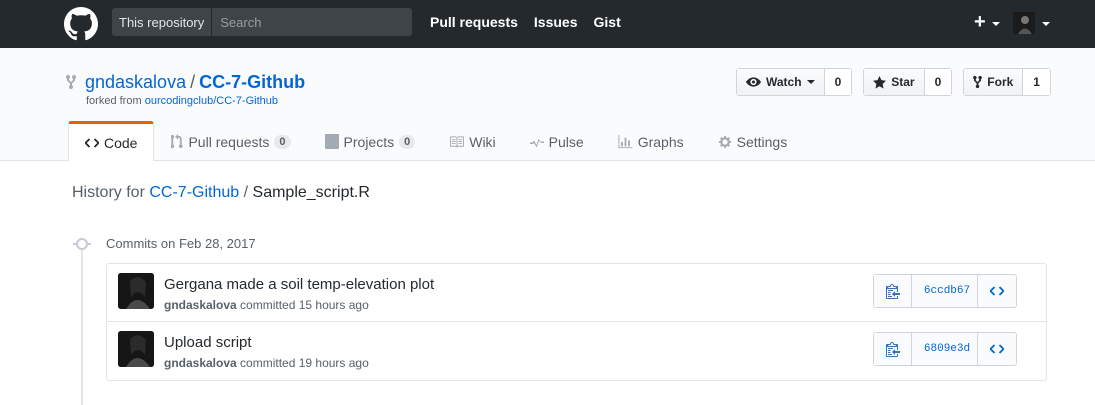  Describe the element at coordinates (1000, 82) in the screenshot. I see `fork-label: Fork` at that location.